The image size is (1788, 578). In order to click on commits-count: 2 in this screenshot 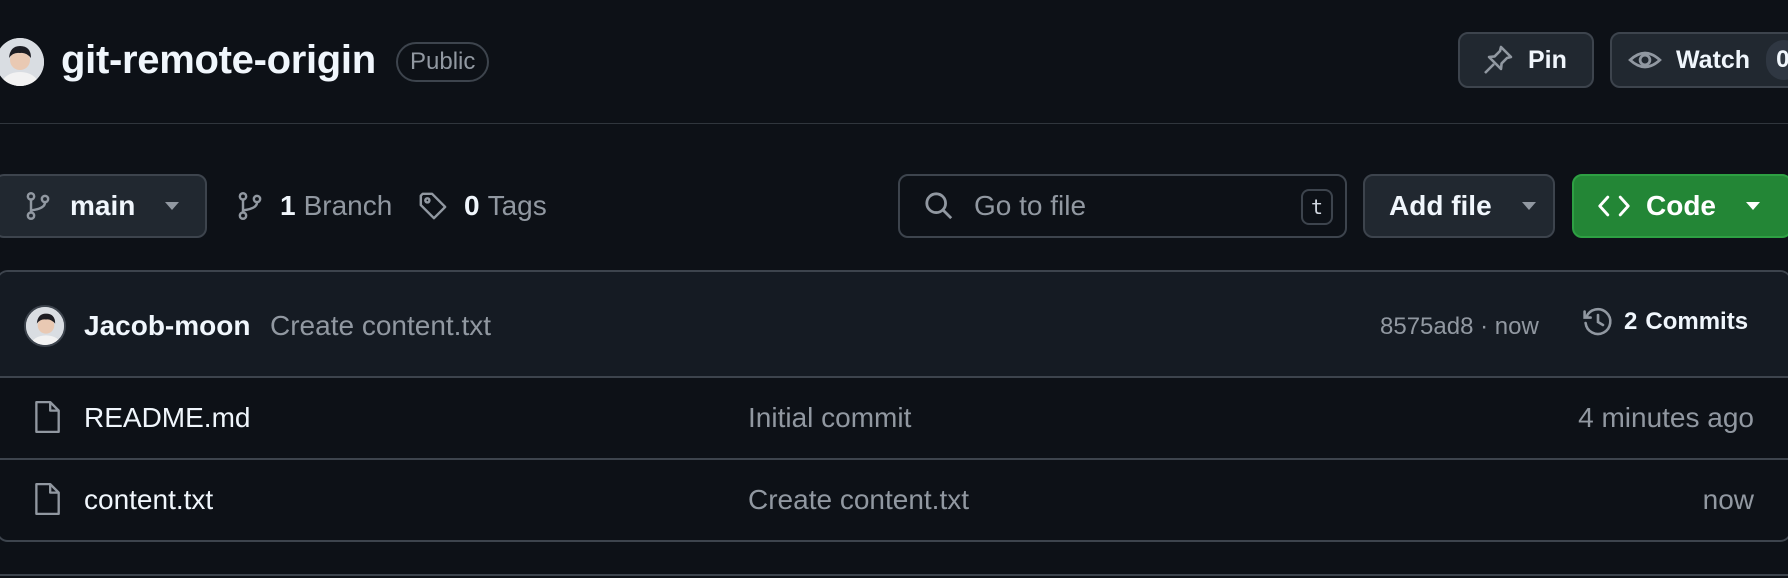, I will do `click(1631, 321)`.